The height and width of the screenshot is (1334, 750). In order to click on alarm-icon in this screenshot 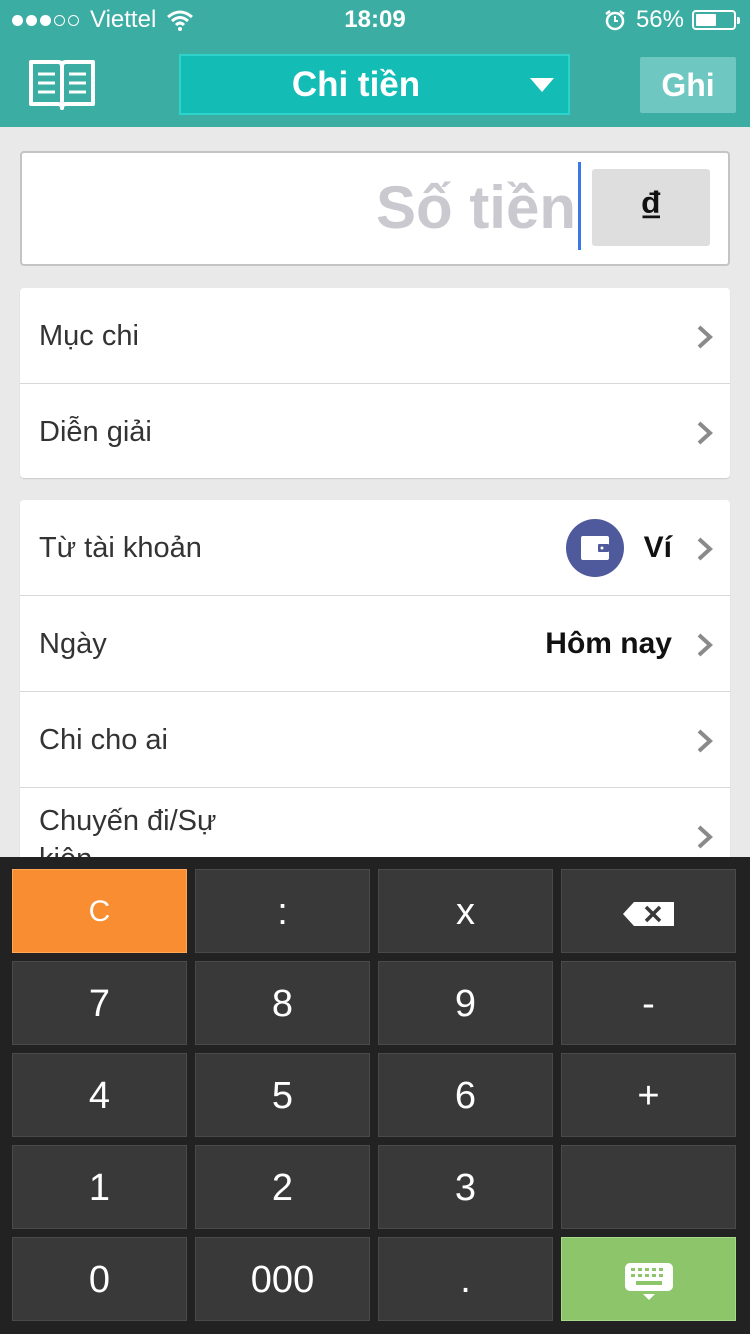, I will do `click(615, 20)`.